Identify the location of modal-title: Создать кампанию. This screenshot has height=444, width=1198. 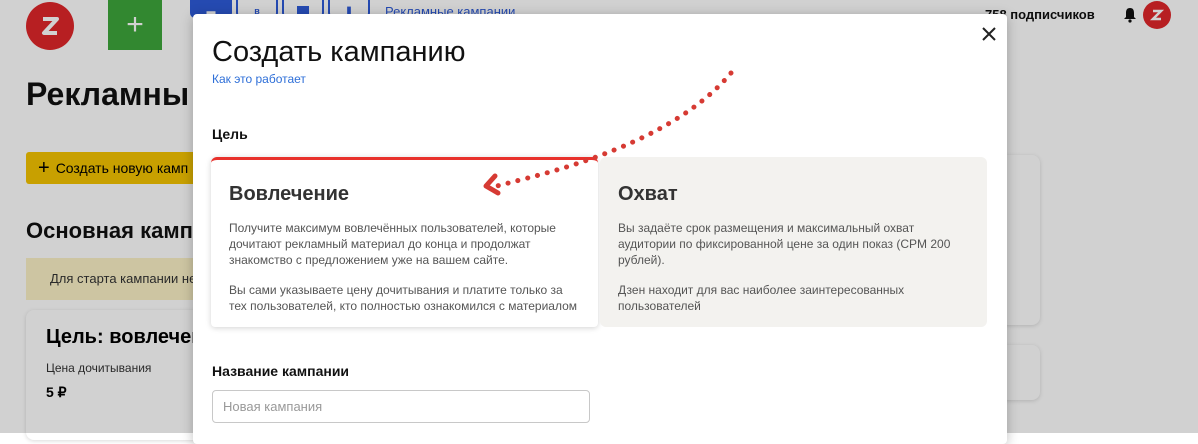
(339, 52).